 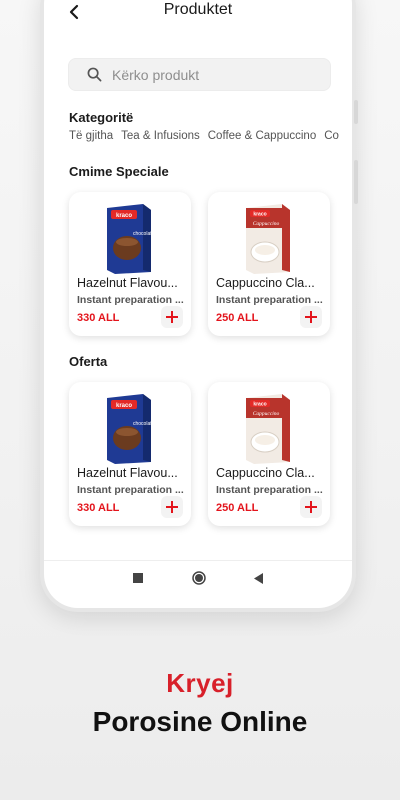 I want to click on triangle-left-icon, so click(x=258, y=578).